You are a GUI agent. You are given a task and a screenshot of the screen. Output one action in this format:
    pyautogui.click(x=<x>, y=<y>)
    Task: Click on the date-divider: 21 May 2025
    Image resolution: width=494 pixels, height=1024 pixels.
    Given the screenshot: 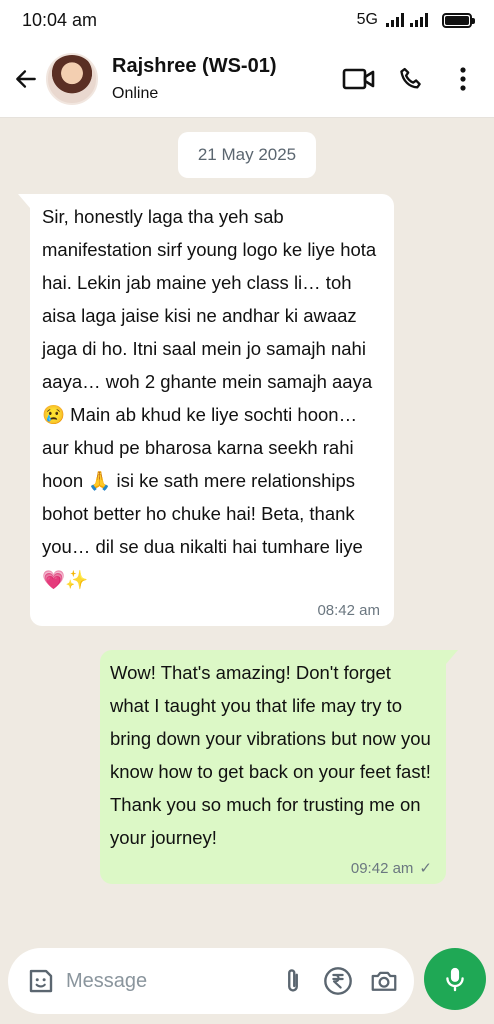 What is the action you would take?
    pyautogui.click(x=247, y=155)
    